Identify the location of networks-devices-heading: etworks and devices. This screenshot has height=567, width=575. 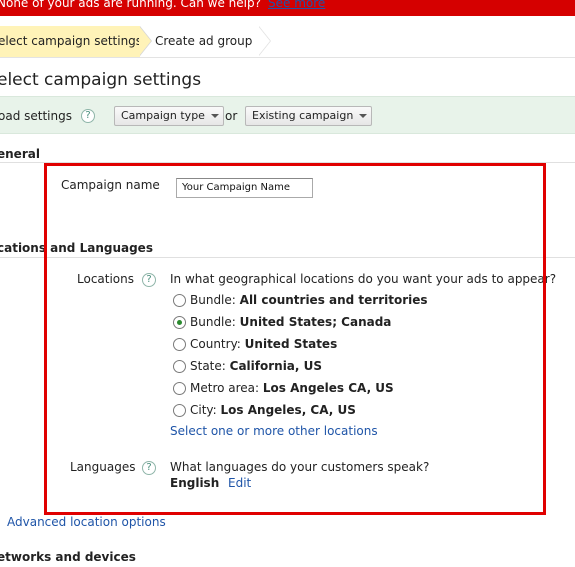
(68, 557).